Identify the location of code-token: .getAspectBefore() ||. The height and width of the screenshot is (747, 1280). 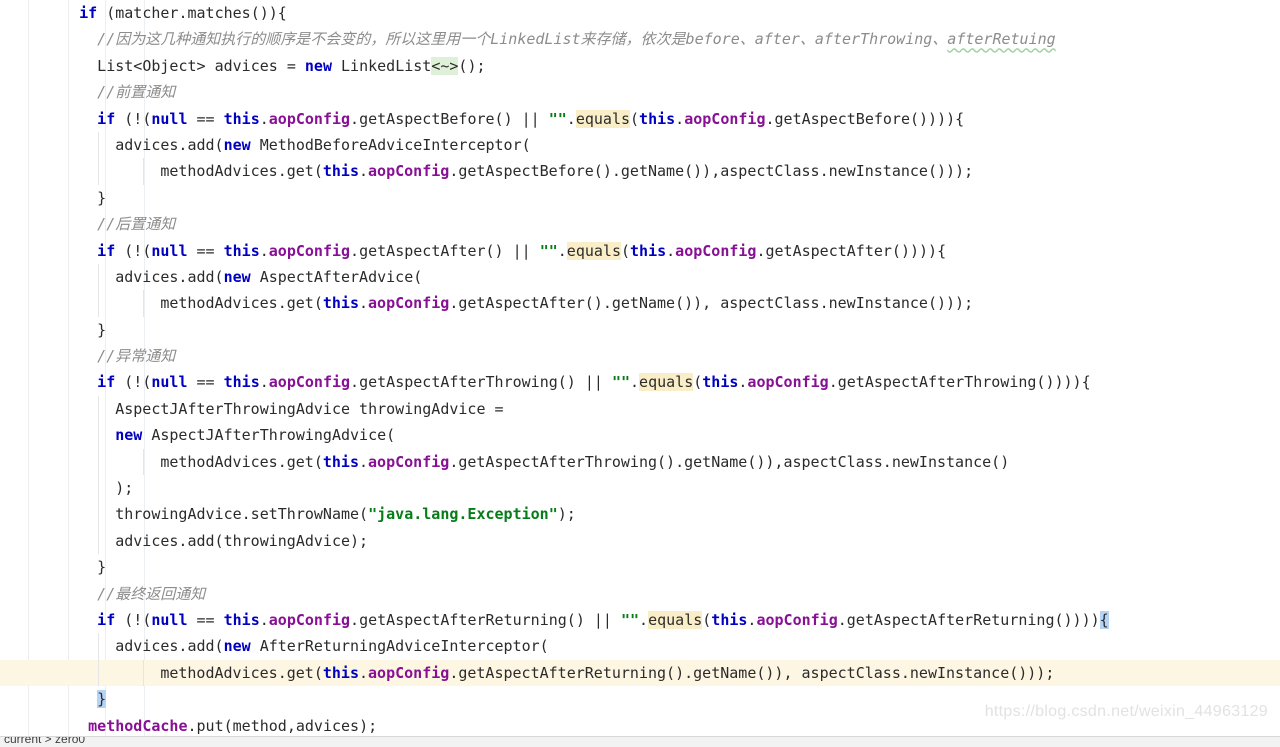
(449, 118).